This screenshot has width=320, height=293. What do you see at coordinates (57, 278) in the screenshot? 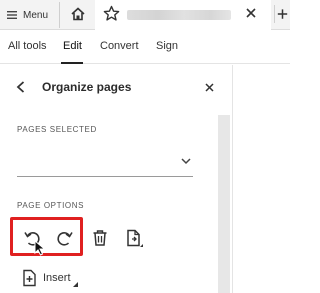
I see `insert-label: Insert` at bounding box center [57, 278].